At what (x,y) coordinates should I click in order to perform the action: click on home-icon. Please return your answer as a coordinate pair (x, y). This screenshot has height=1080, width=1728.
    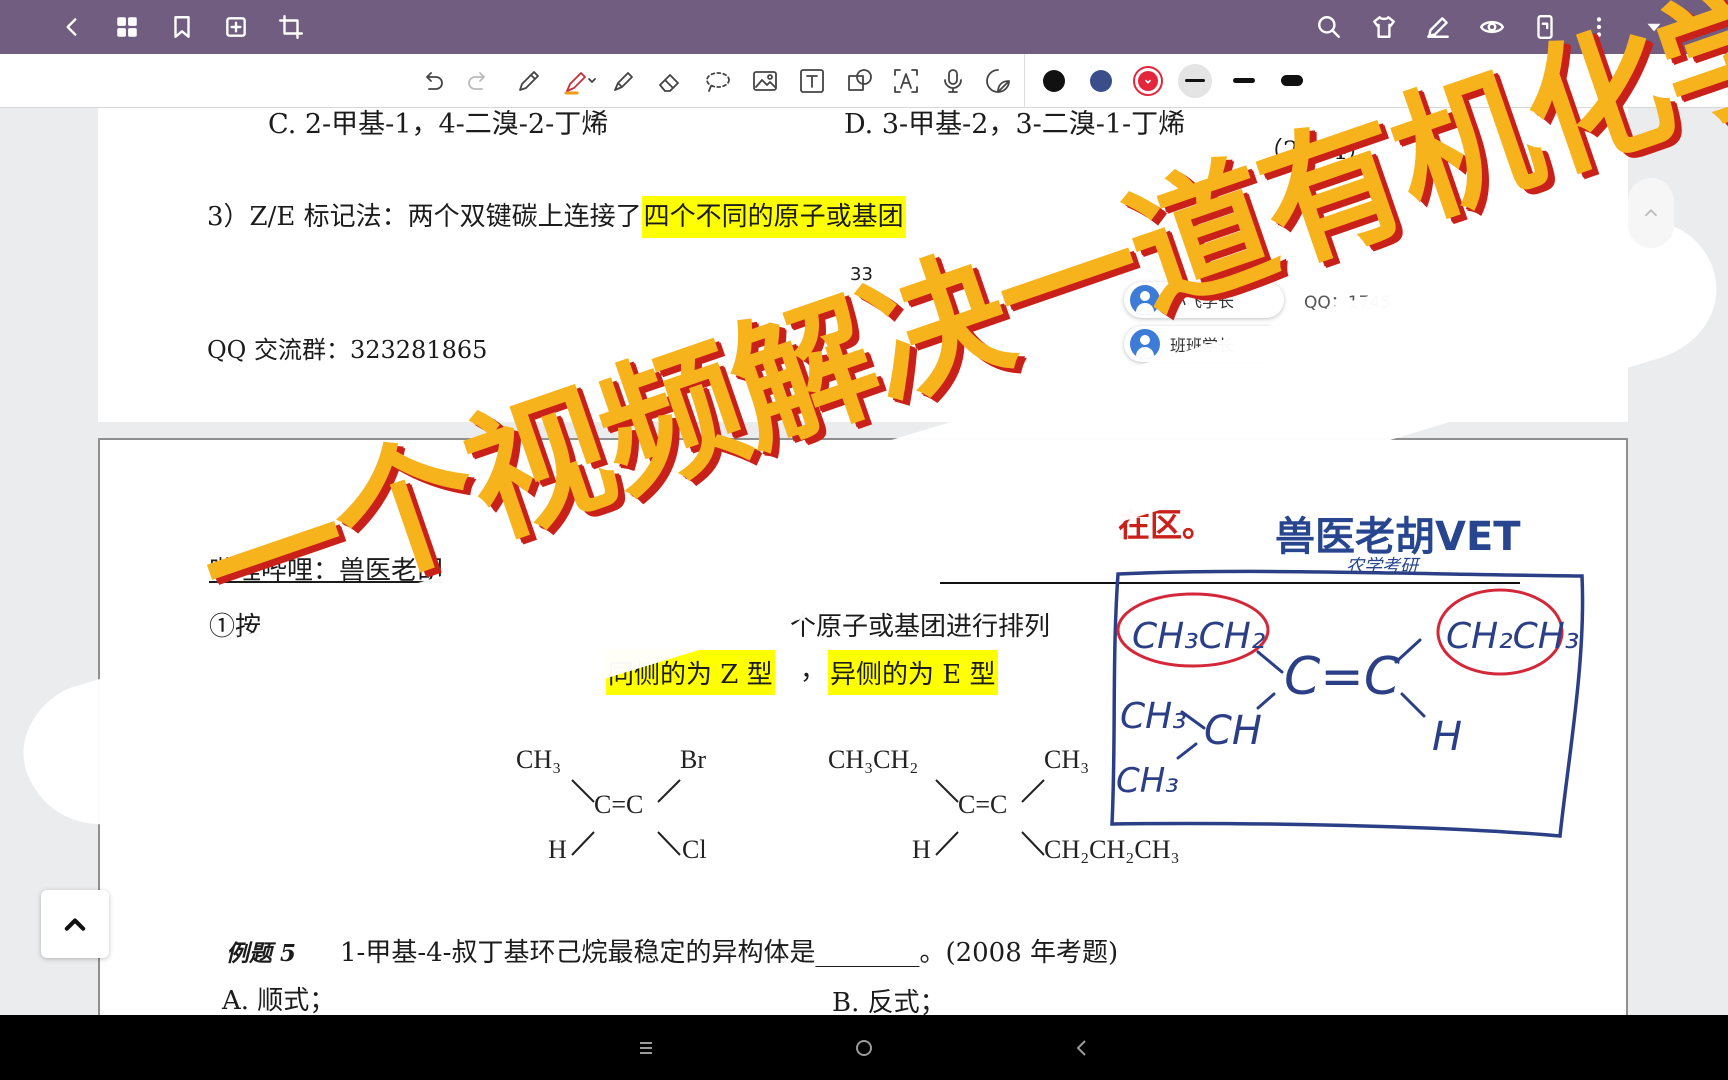
    Looking at the image, I should click on (864, 1048).